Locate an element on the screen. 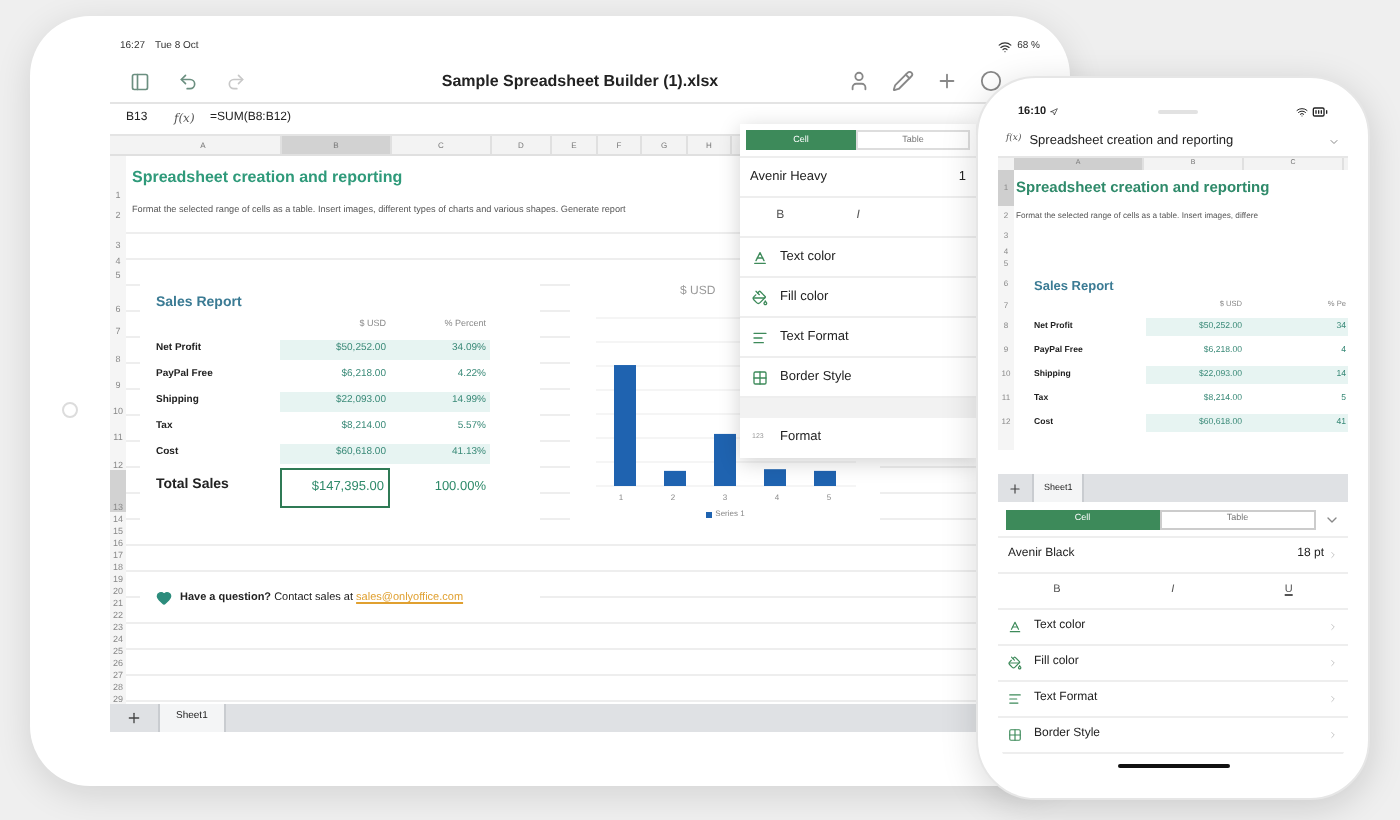  battery-icon is located at coordinates (1319, 112).